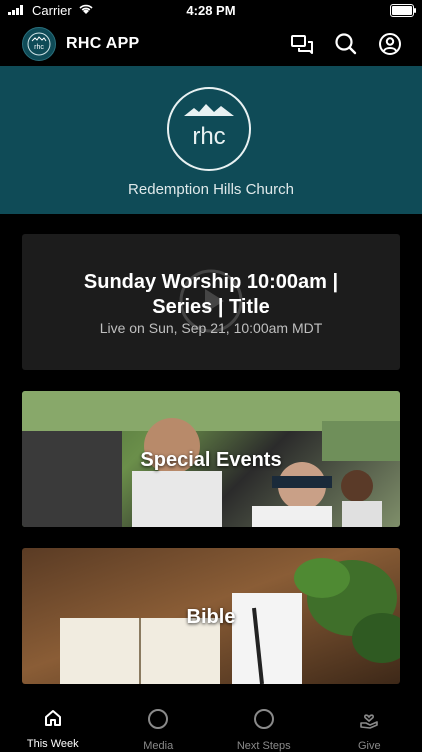  I want to click on church-name: Redemption Hills Church, so click(211, 189).